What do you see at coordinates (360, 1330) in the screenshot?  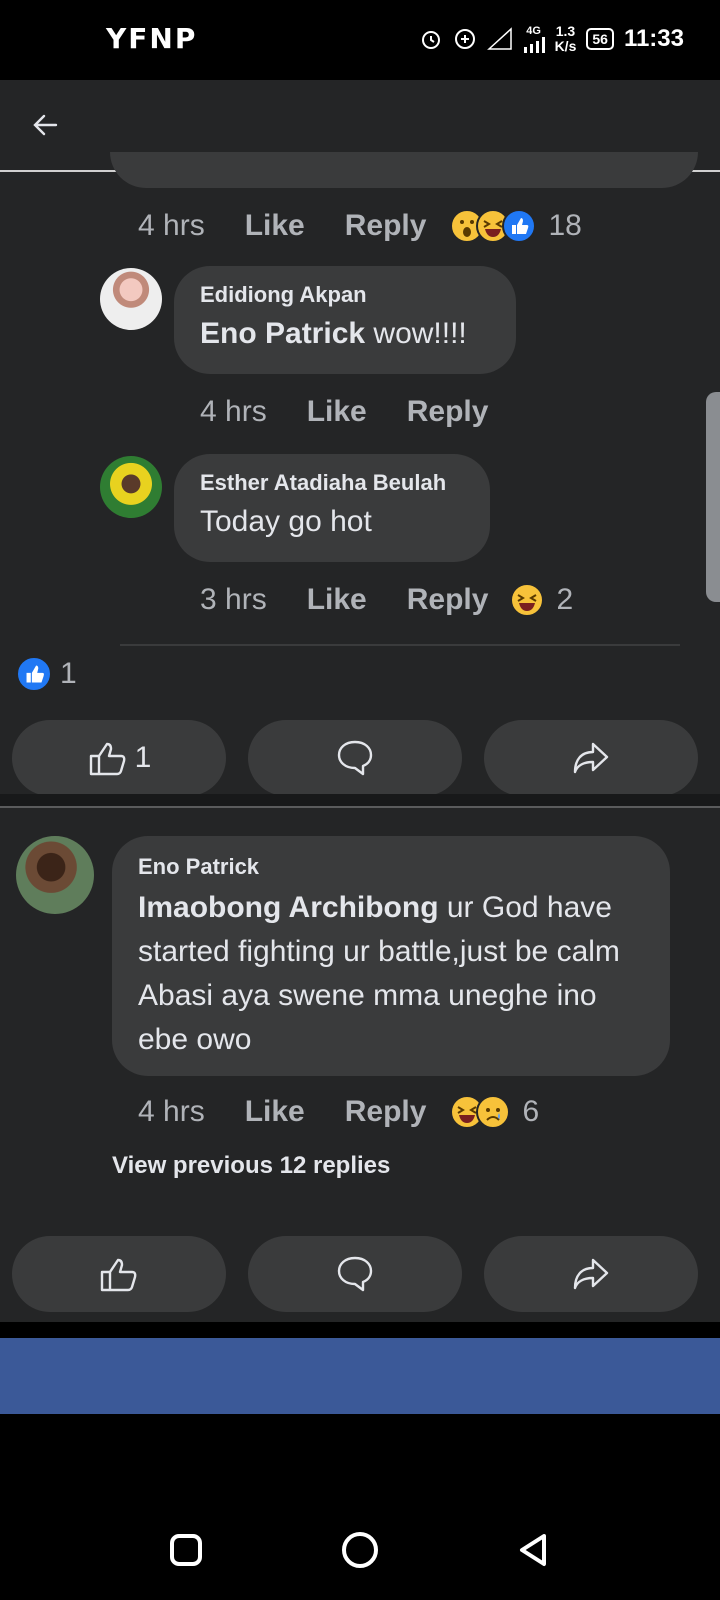 I see `banner-gap` at bounding box center [360, 1330].